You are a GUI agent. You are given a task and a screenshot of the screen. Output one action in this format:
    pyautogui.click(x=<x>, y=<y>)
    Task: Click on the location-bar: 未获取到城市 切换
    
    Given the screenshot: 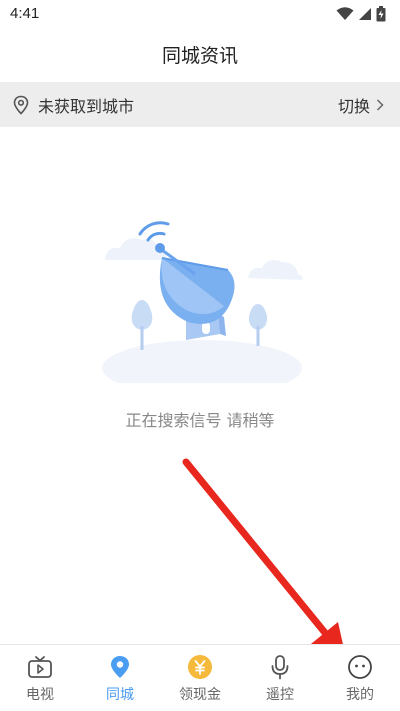 What is the action you would take?
    pyautogui.click(x=200, y=104)
    